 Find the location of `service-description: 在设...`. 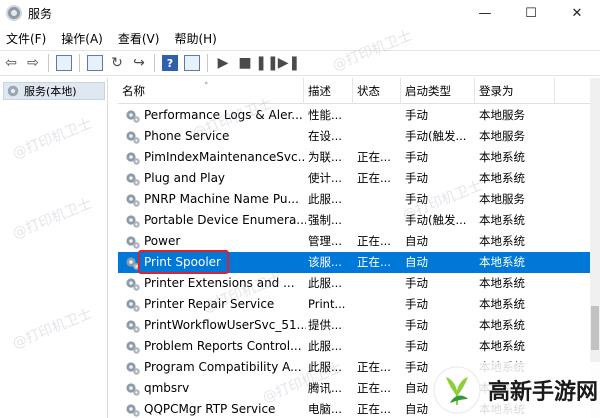

service-description: 在设... is located at coordinates (325, 136).